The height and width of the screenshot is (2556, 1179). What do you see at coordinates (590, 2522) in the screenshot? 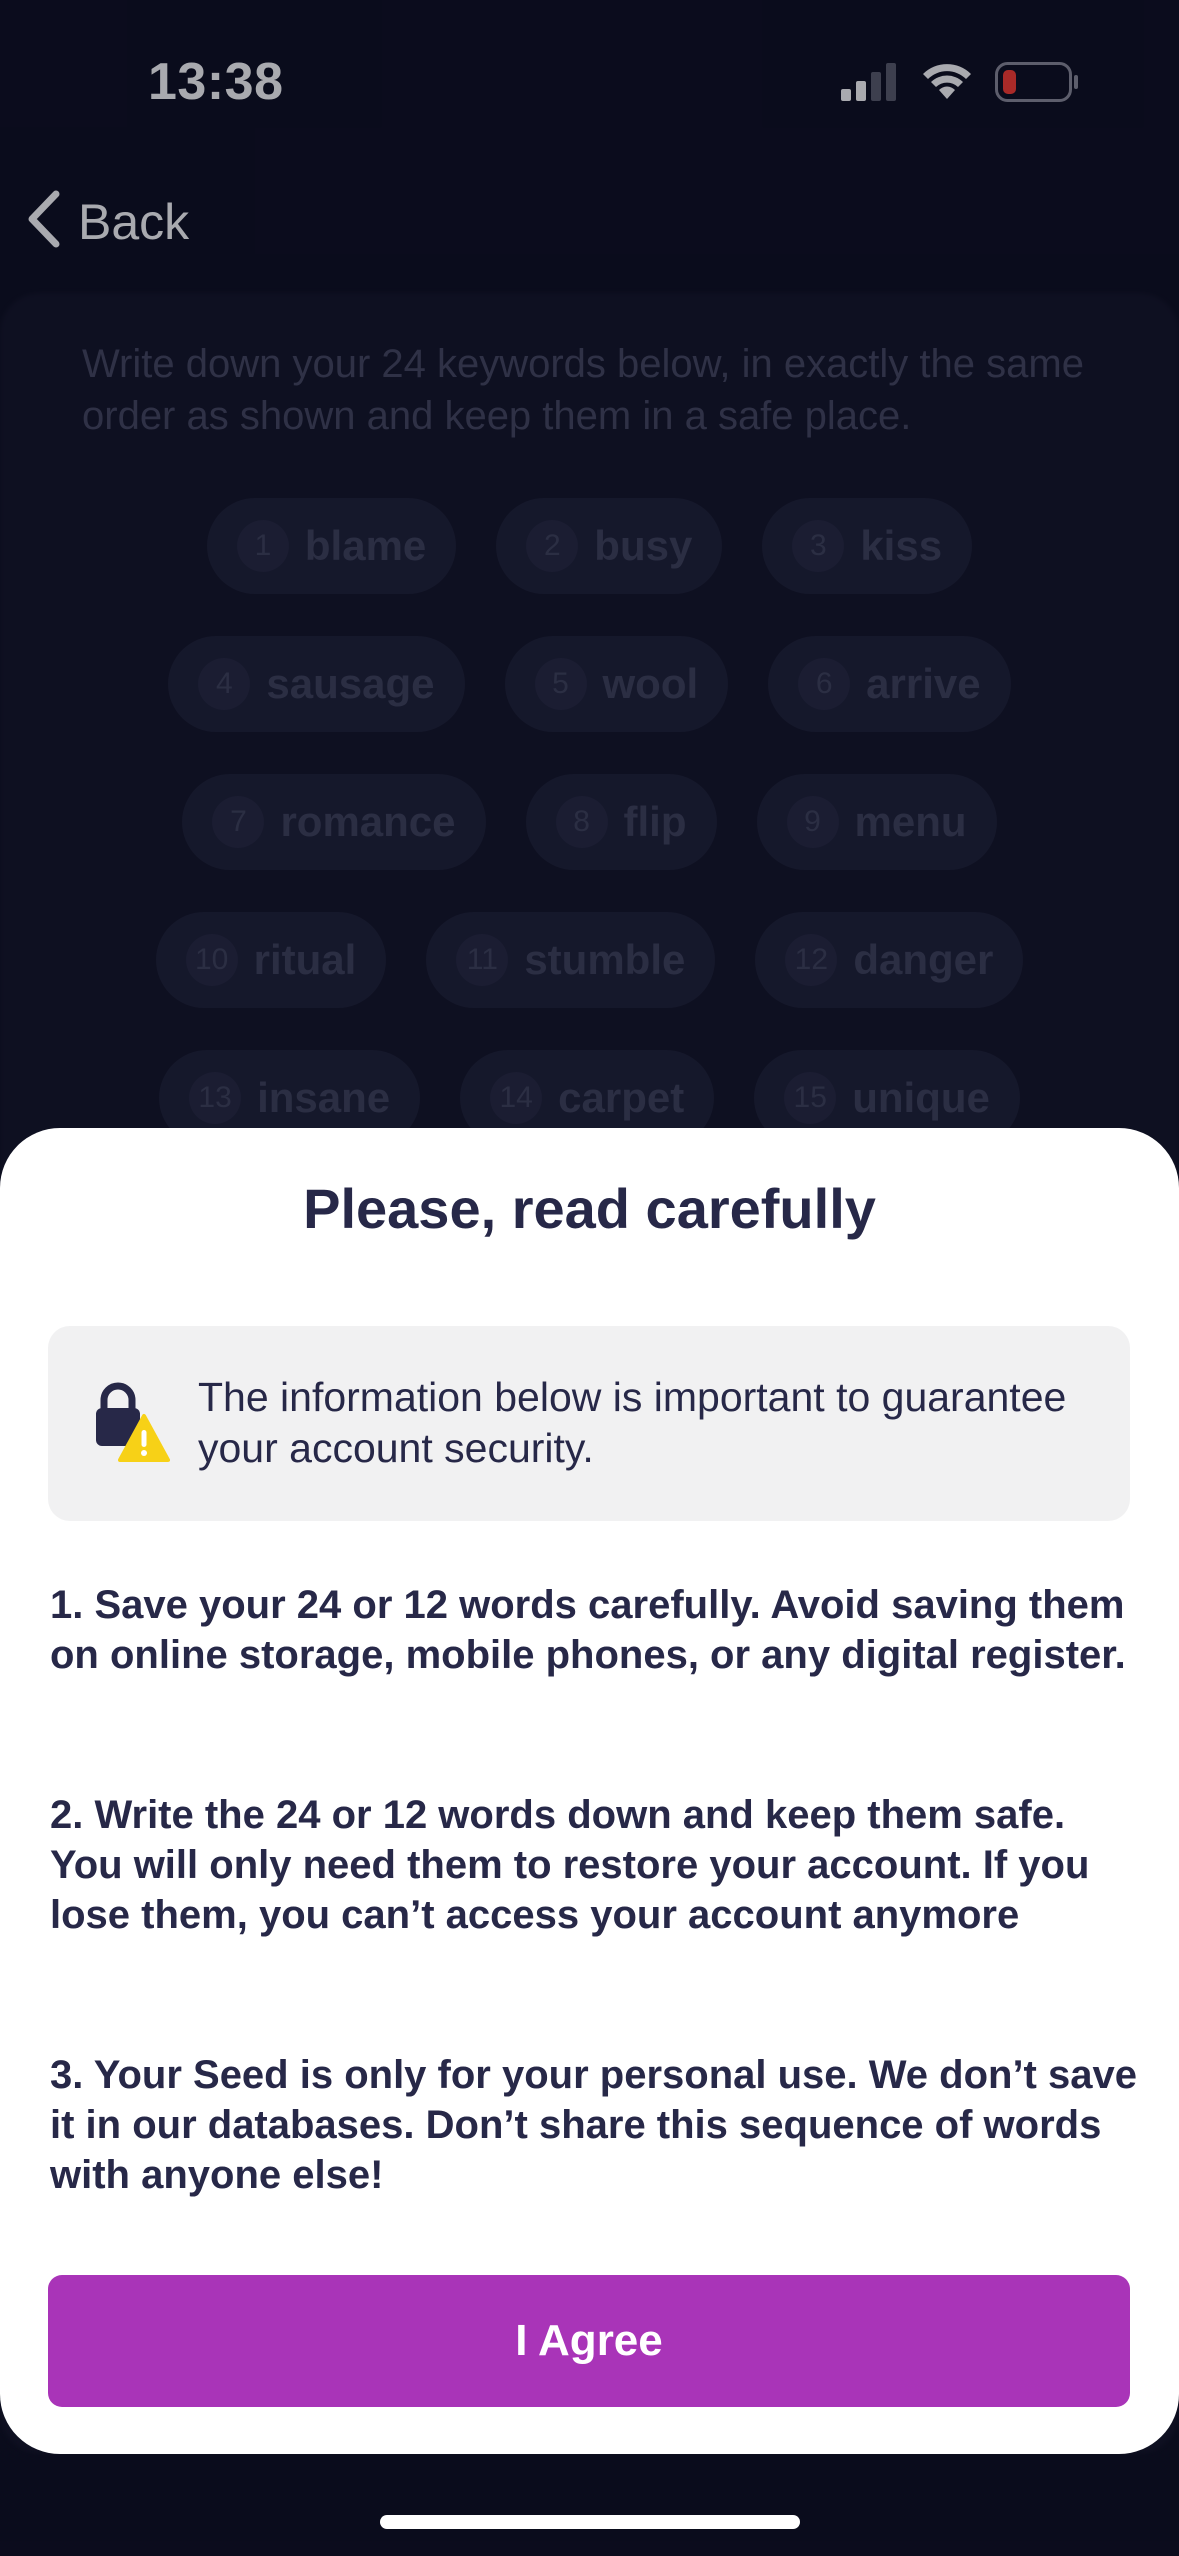
I see `home-indicator` at bounding box center [590, 2522].